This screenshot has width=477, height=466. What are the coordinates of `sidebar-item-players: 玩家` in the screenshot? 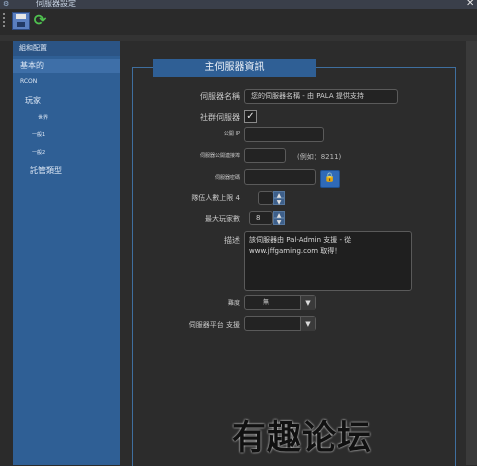 It's located at (33, 100).